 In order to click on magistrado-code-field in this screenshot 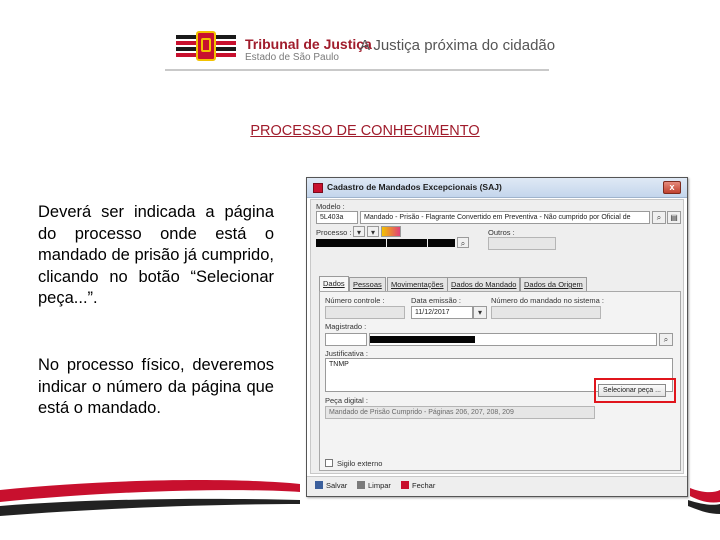, I will do `click(346, 339)`.